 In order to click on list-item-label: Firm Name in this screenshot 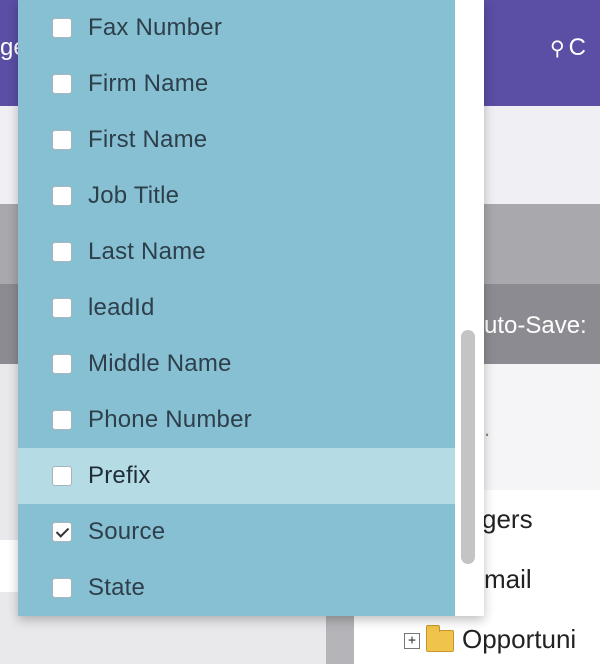, I will do `click(148, 83)`.